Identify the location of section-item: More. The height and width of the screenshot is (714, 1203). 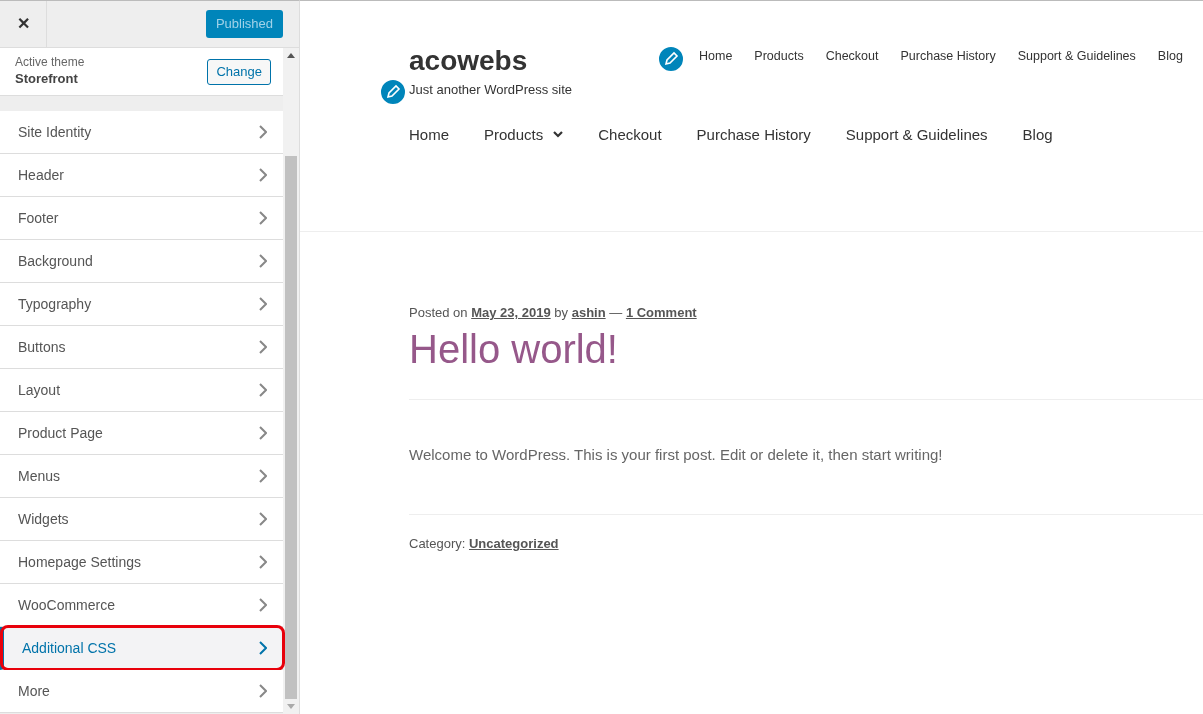
(141, 691).